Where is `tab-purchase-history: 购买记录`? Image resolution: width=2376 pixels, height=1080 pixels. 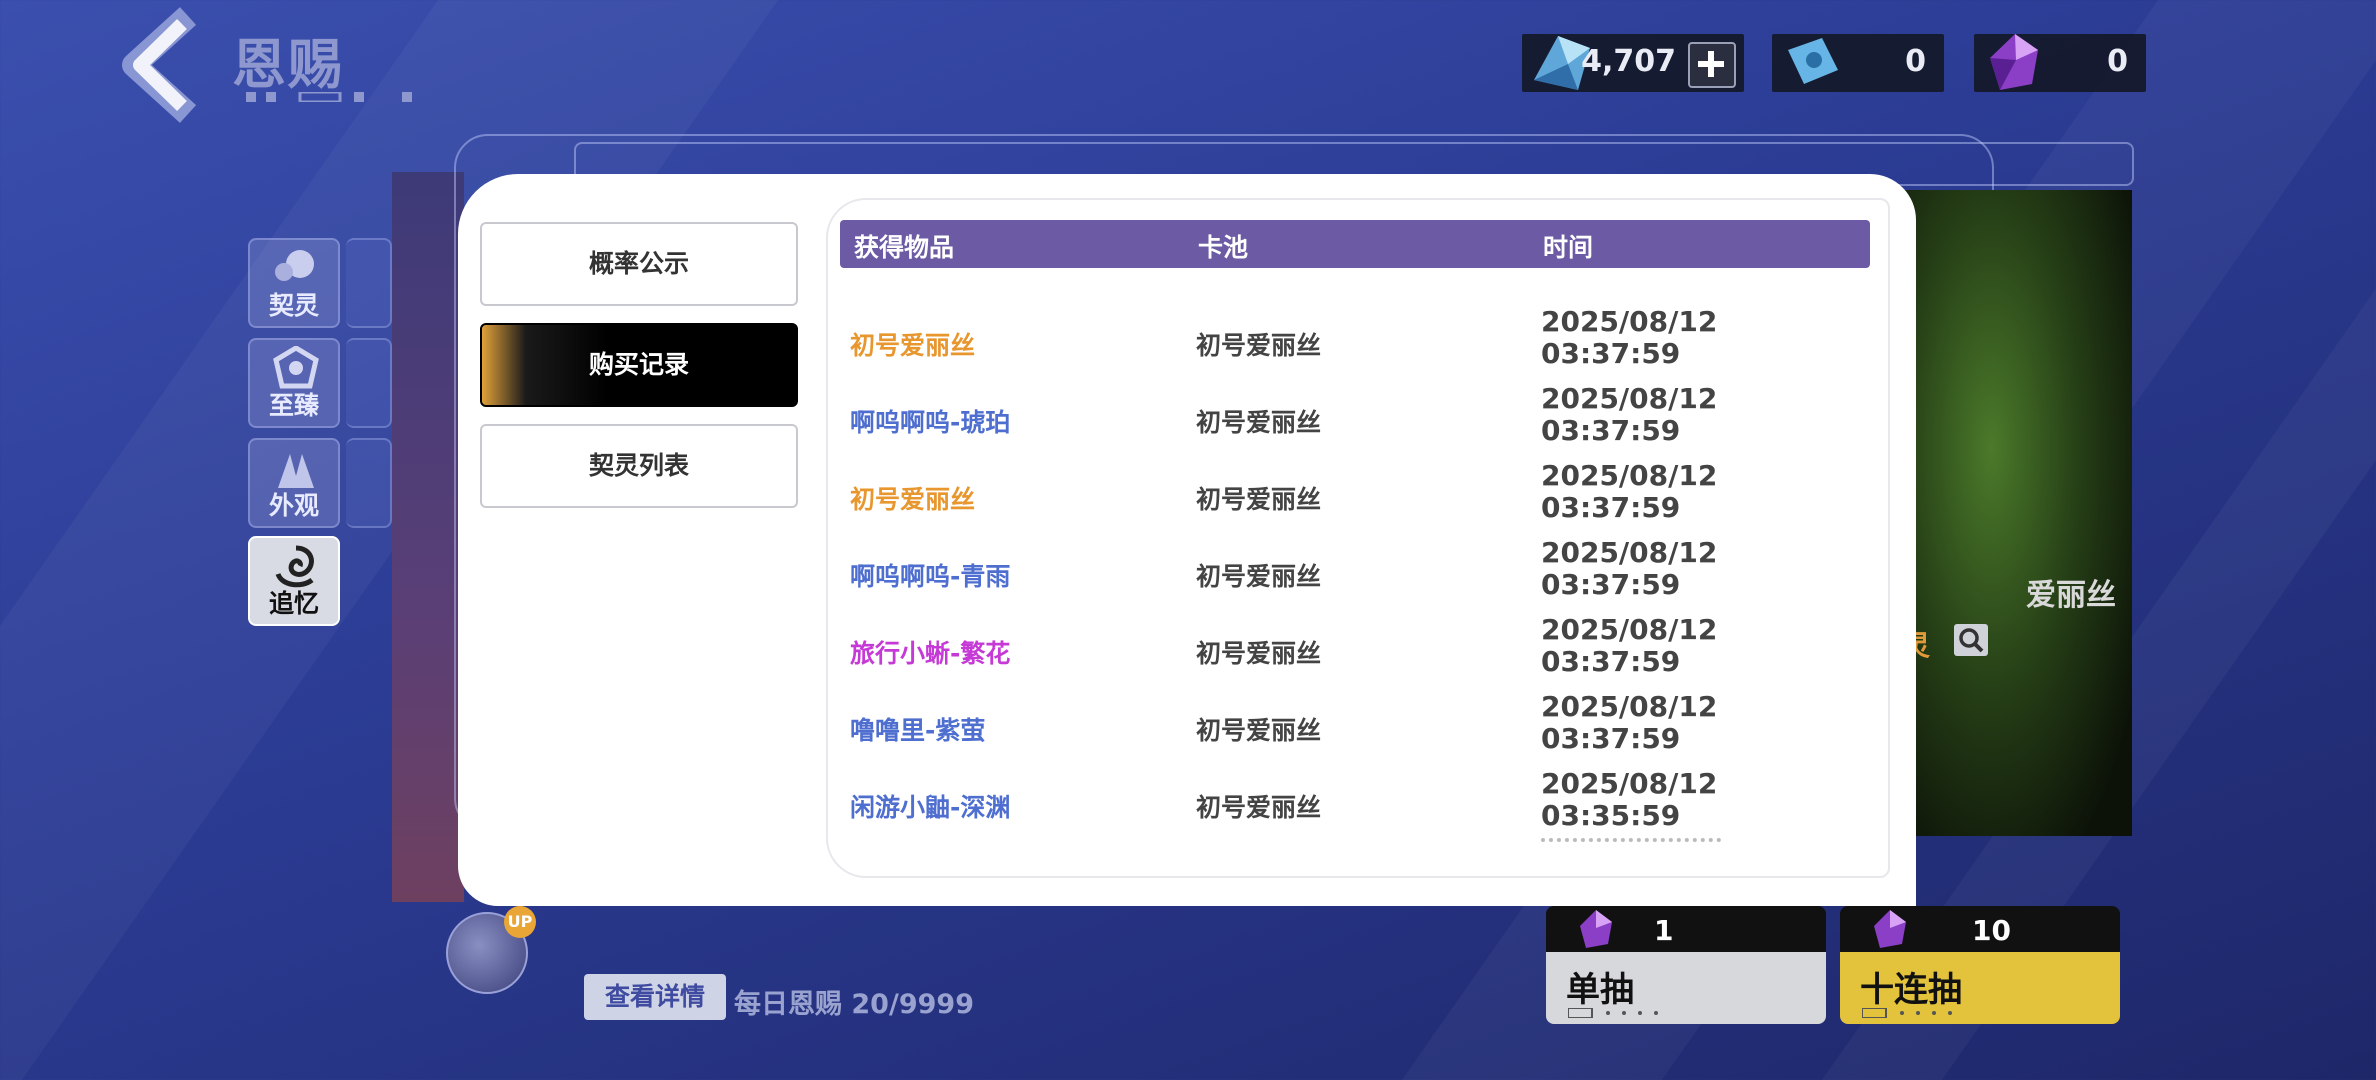
tab-purchase-history: 购买记录 is located at coordinates (639, 365).